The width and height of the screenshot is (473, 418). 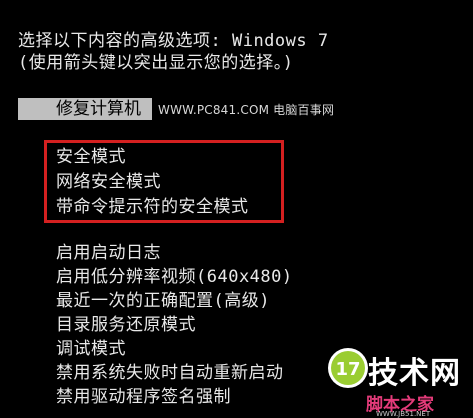 I want to click on option-last-known-good: 最近一次的正确配置(高级), so click(x=163, y=301).